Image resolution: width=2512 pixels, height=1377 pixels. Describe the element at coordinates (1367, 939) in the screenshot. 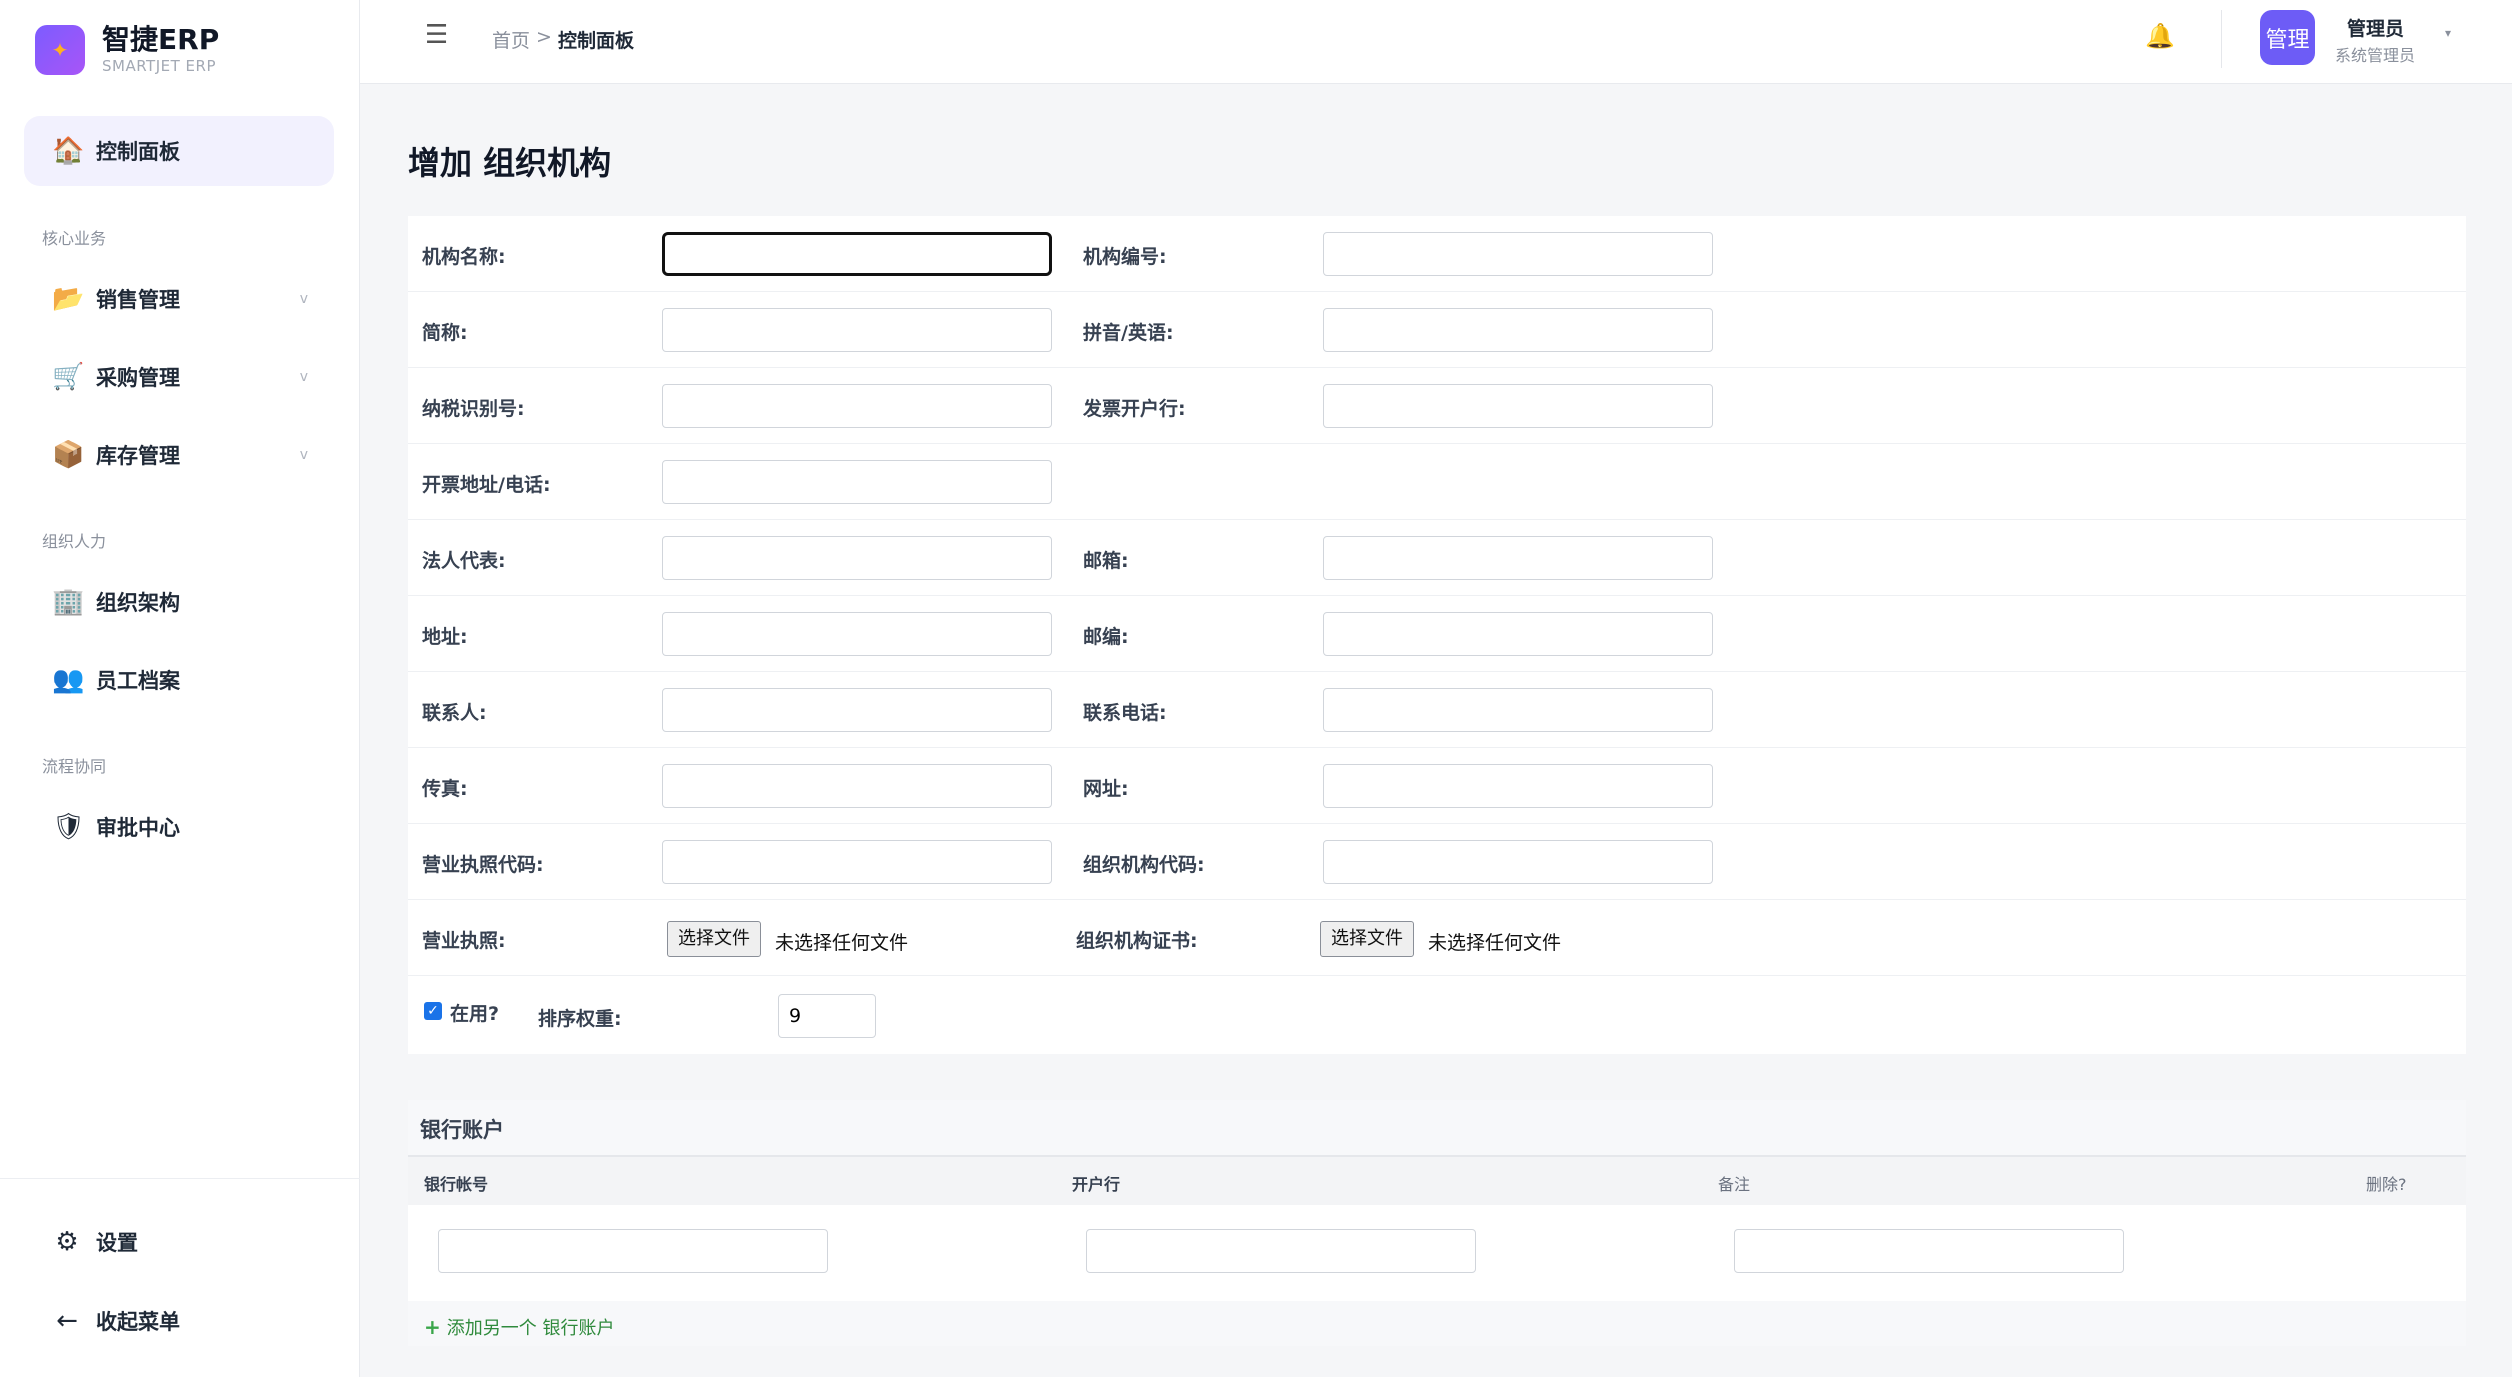

I see `org-cert-file-button: 选择文件` at that location.